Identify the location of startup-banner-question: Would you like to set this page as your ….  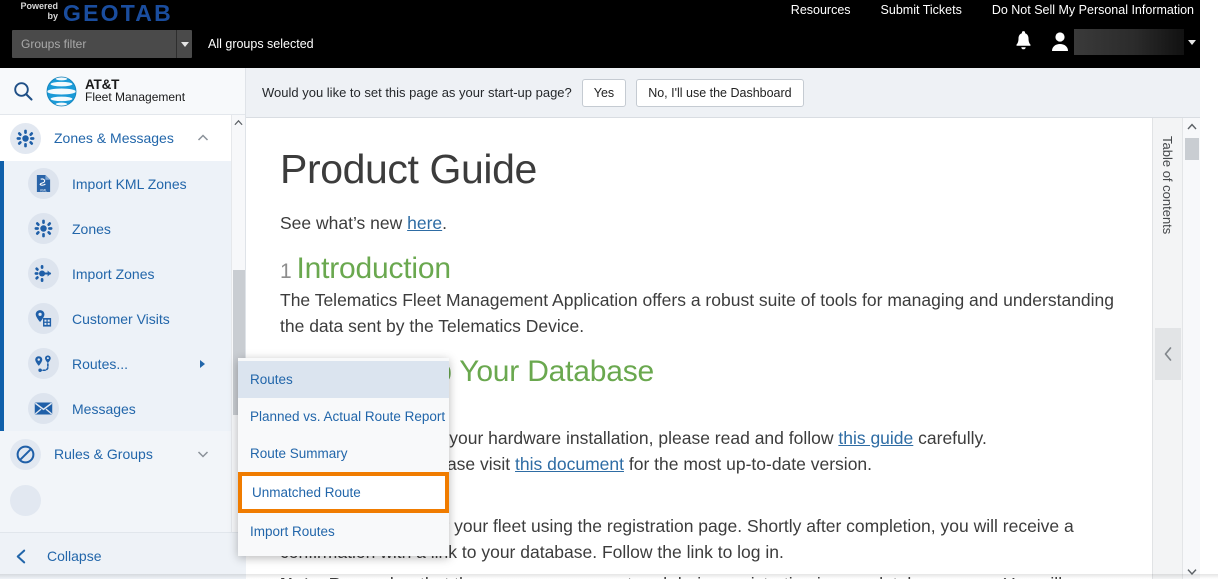
(417, 92).